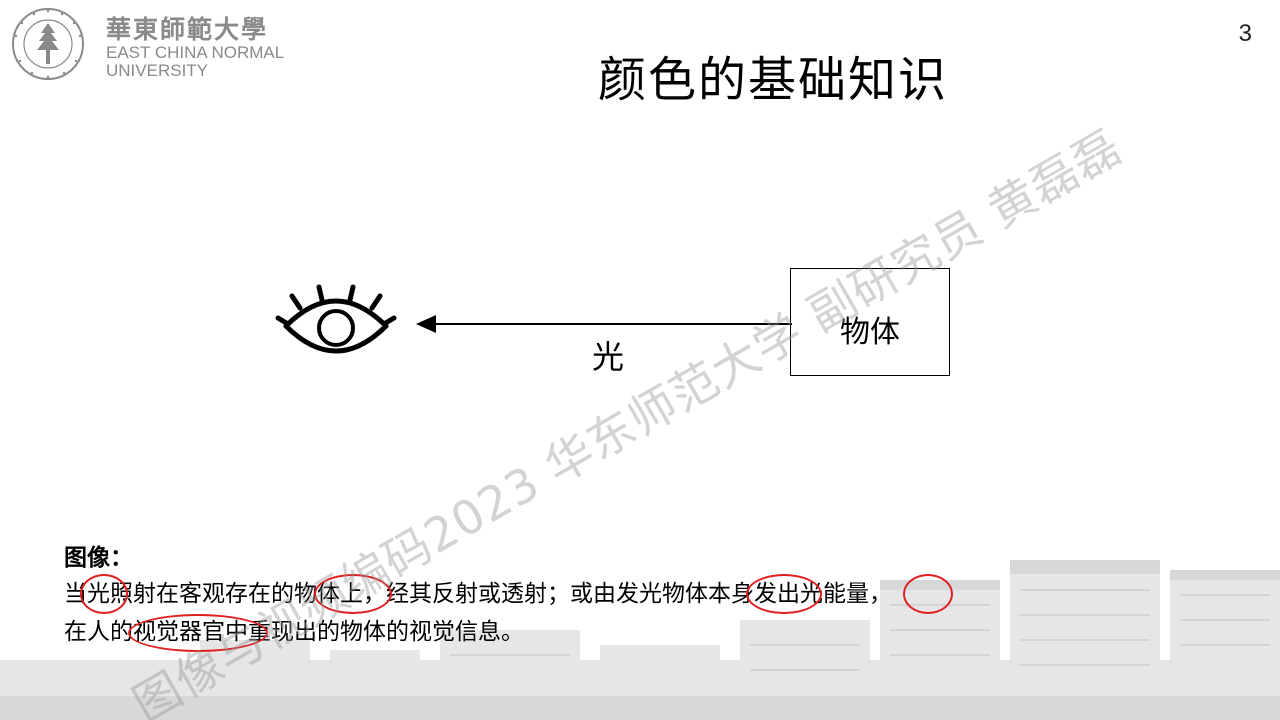  Describe the element at coordinates (773, 80) in the screenshot. I see `page-title: 颜色的基础知识` at that location.